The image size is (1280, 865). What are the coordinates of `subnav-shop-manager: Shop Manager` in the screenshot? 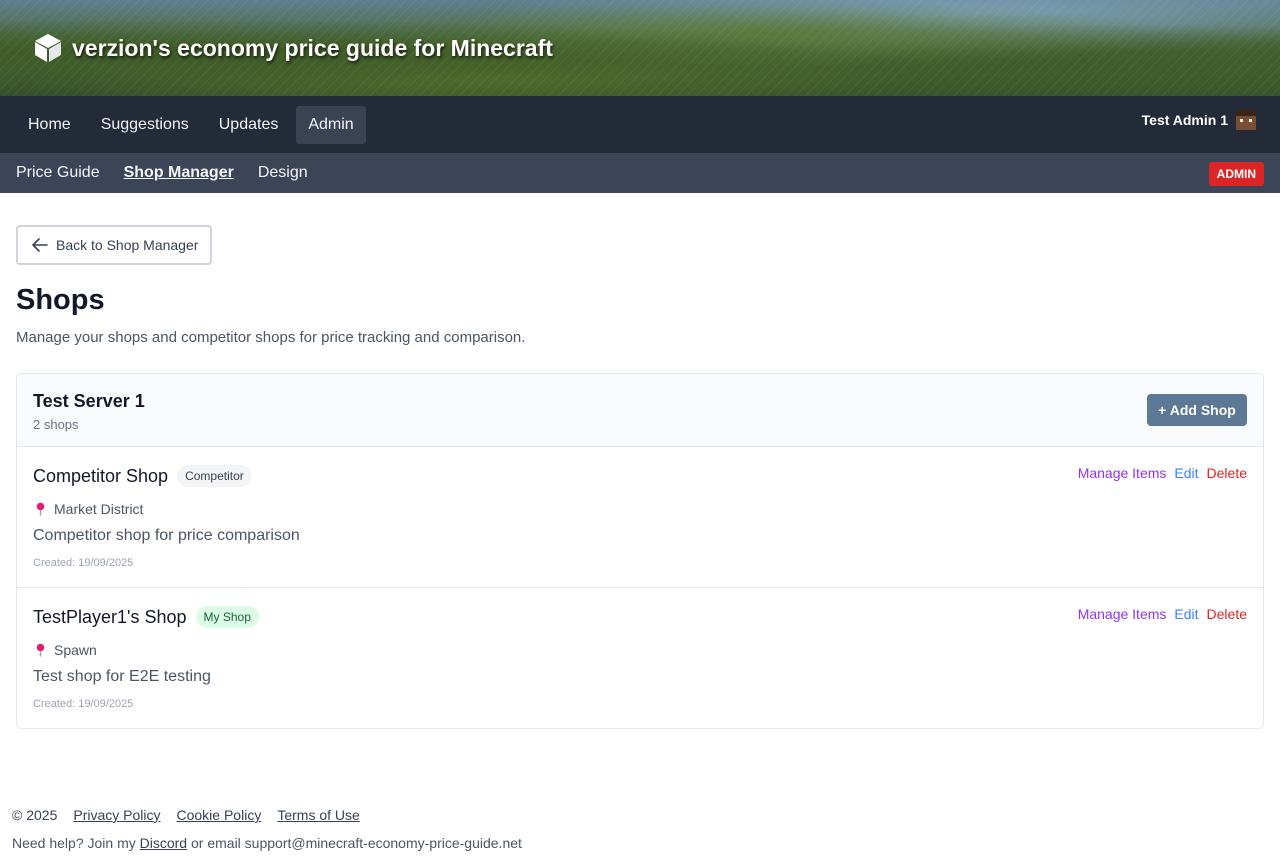 It's located at (179, 173).